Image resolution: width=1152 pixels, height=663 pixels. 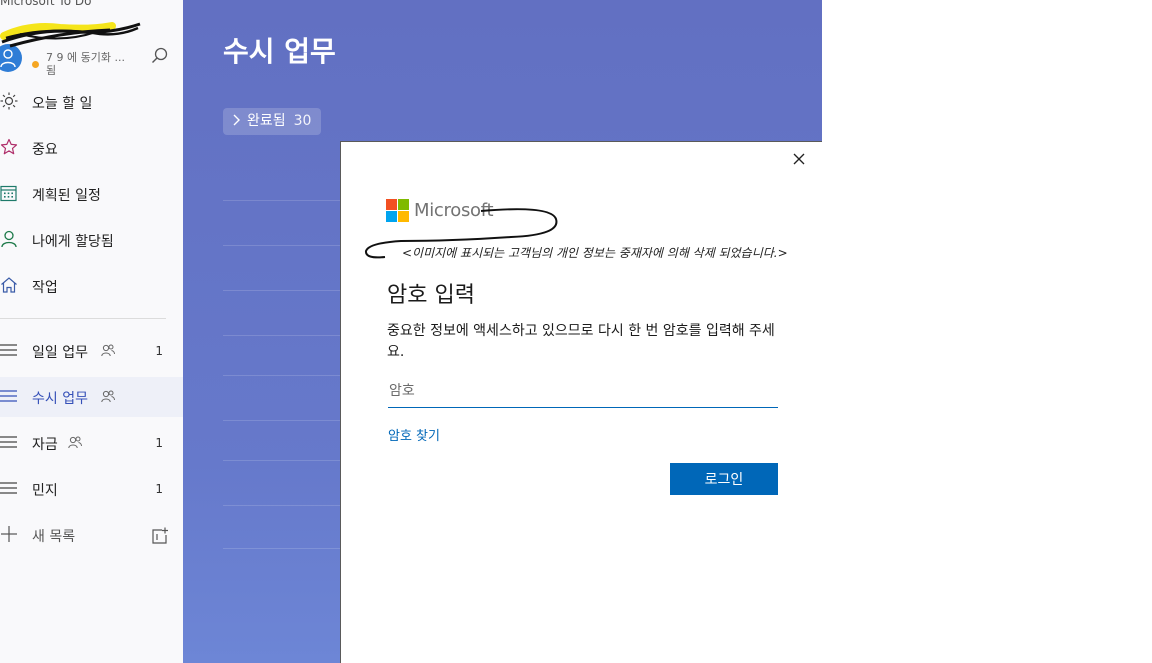 I want to click on new-group-button, so click(x=160, y=536).